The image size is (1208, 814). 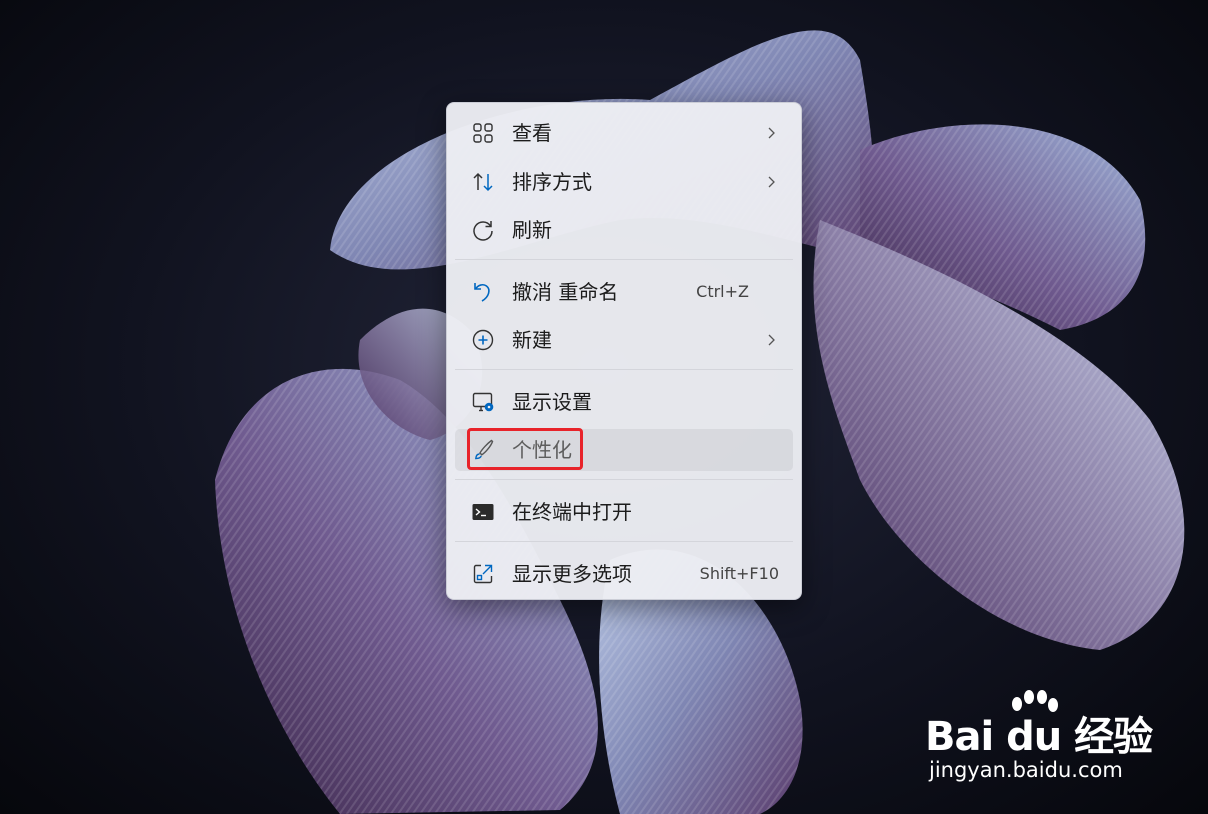 What do you see at coordinates (532, 133) in the screenshot?
I see `menu-item-label: 查看` at bounding box center [532, 133].